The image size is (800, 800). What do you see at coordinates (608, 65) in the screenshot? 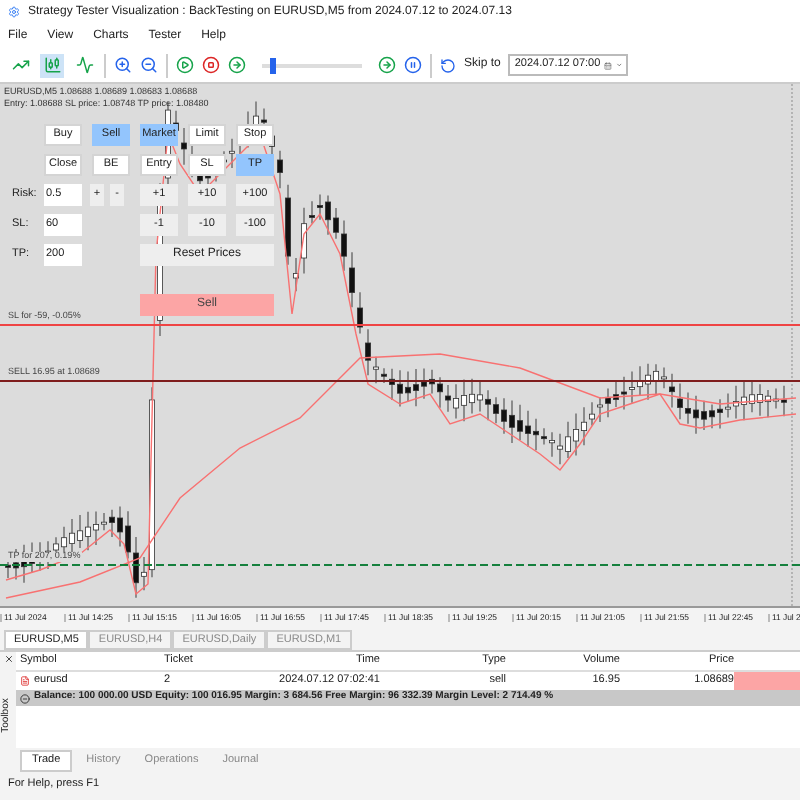
I see `calendar-icon` at bounding box center [608, 65].